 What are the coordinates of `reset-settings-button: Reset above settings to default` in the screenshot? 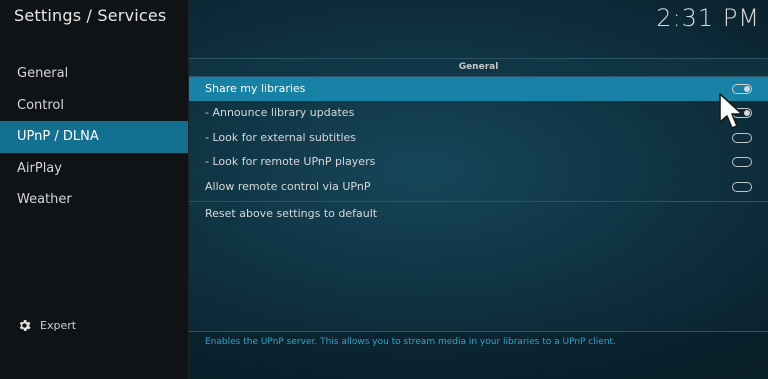 It's located at (478, 214).